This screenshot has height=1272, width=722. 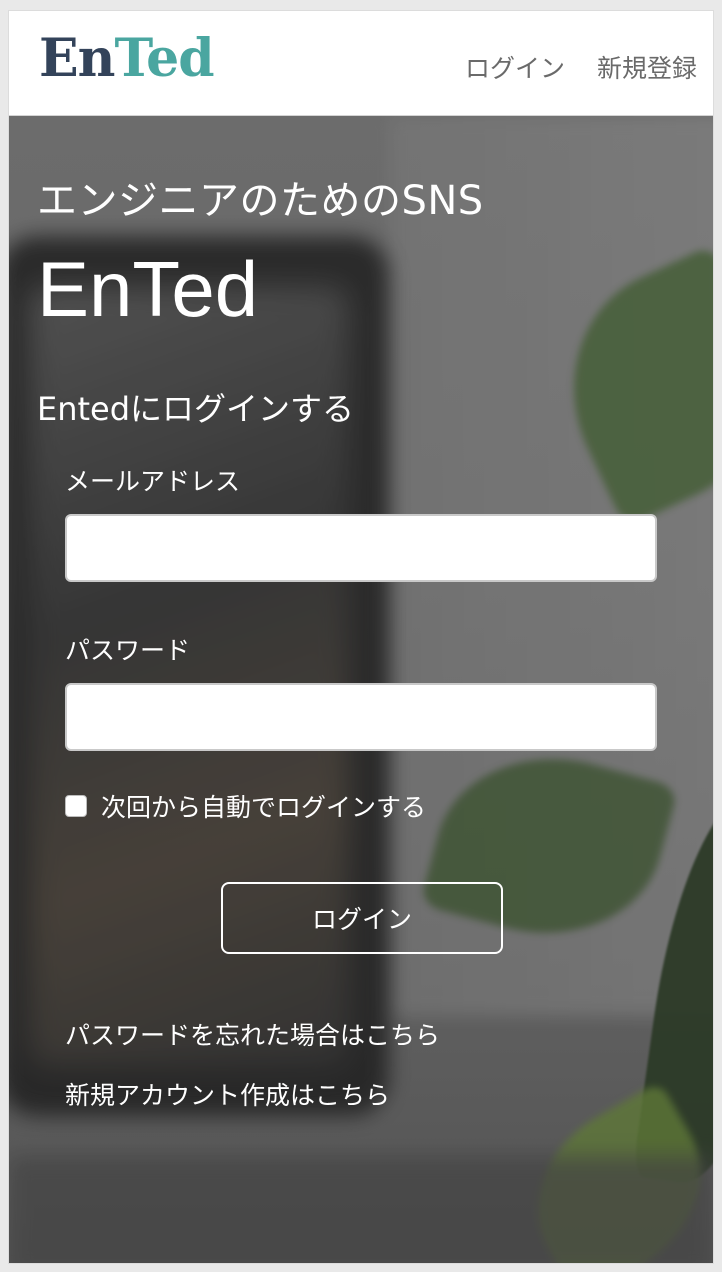 I want to click on brand-heading: EnTed, so click(x=148, y=289).